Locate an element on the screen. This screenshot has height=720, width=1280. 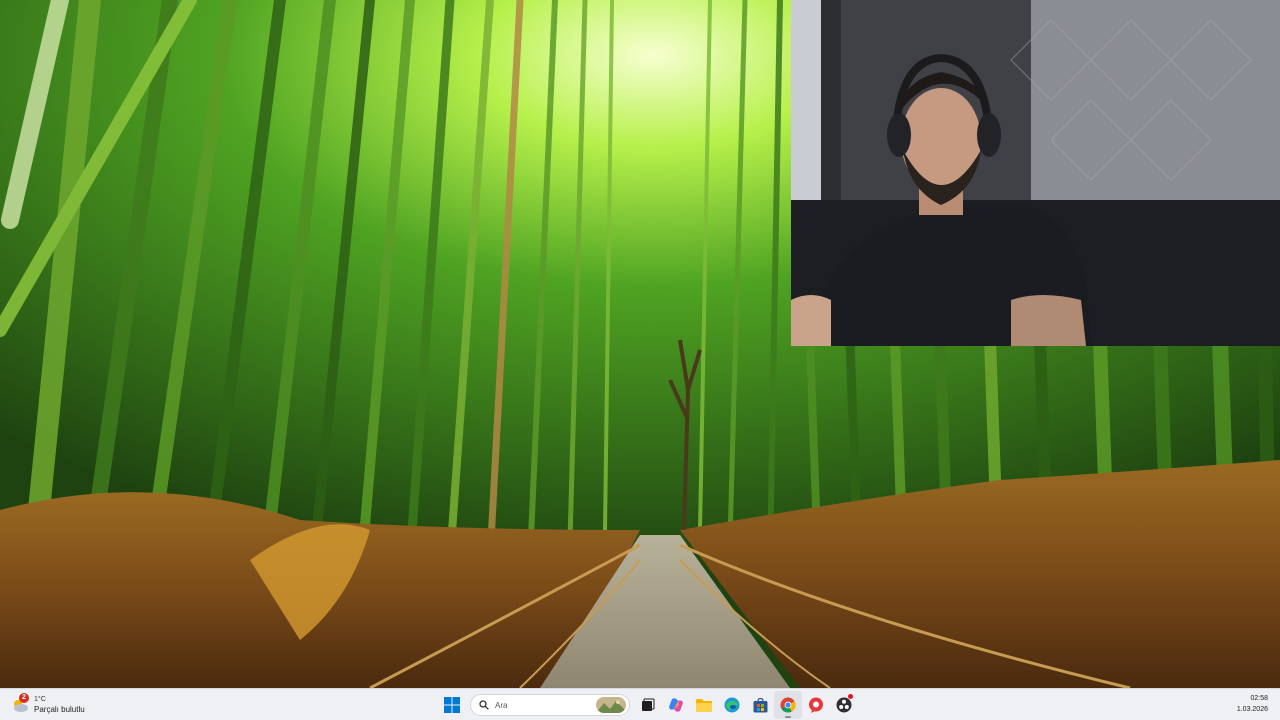
chat-app-button is located at coordinates (816, 705).